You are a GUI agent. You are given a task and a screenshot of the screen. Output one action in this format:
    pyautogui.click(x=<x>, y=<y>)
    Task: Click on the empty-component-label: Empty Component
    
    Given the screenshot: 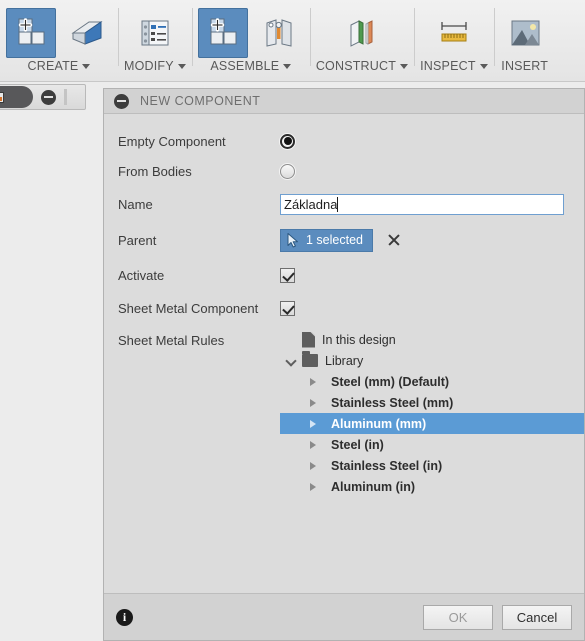 What is the action you would take?
    pyautogui.click(x=172, y=141)
    